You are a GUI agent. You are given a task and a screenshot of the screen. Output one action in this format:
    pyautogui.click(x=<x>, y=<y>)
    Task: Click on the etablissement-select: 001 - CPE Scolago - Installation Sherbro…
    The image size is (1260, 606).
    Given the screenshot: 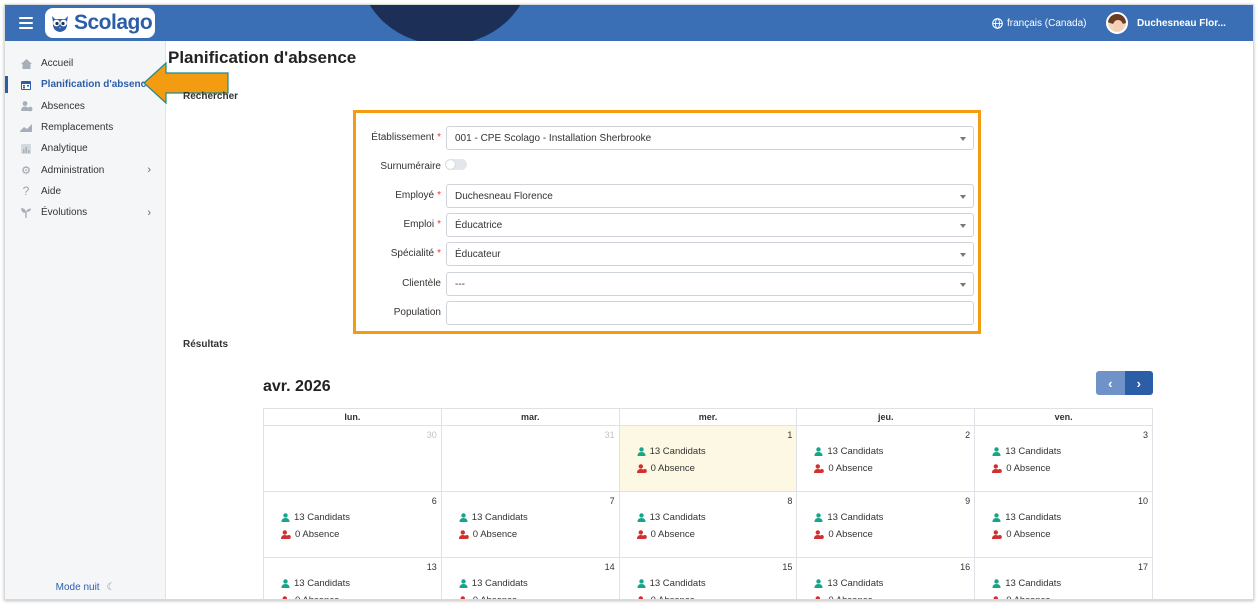 What is the action you would take?
    pyautogui.click(x=710, y=138)
    